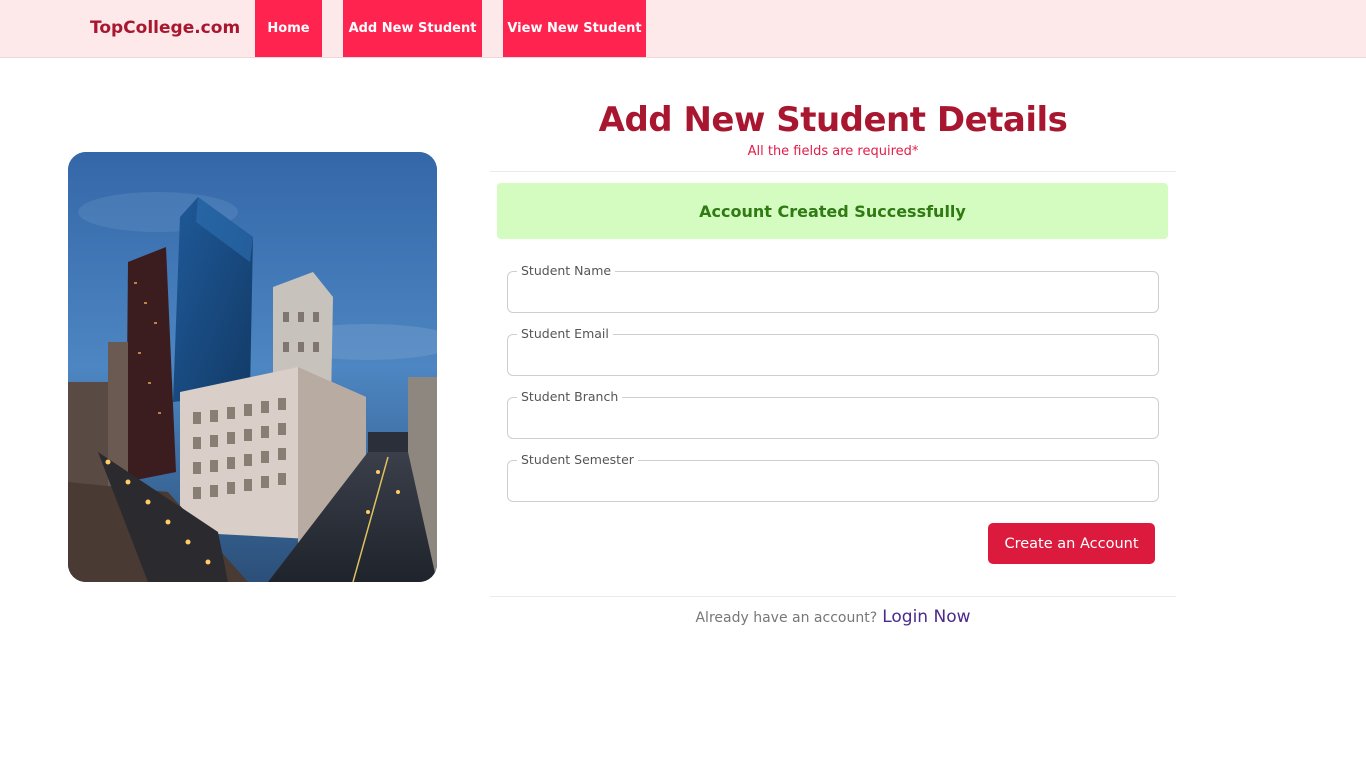 This screenshot has height=768, width=1366. I want to click on student-semester-field: Student Semester, so click(833, 477).